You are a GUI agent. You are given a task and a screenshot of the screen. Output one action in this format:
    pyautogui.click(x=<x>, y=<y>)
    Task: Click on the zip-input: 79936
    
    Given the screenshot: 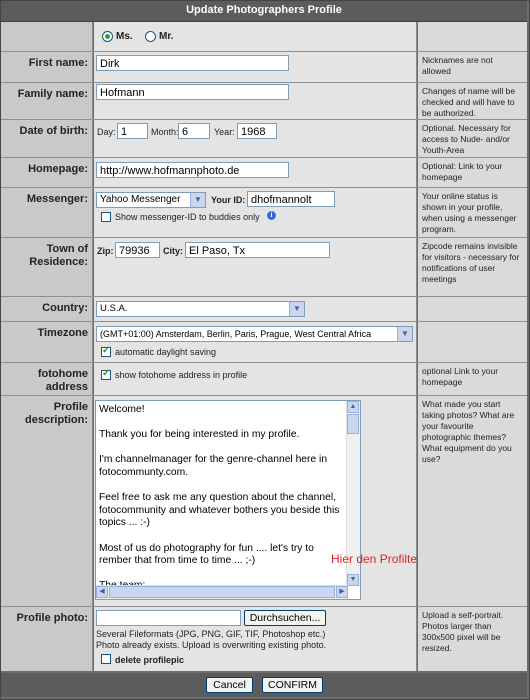 What is the action you would take?
    pyautogui.click(x=137, y=250)
    